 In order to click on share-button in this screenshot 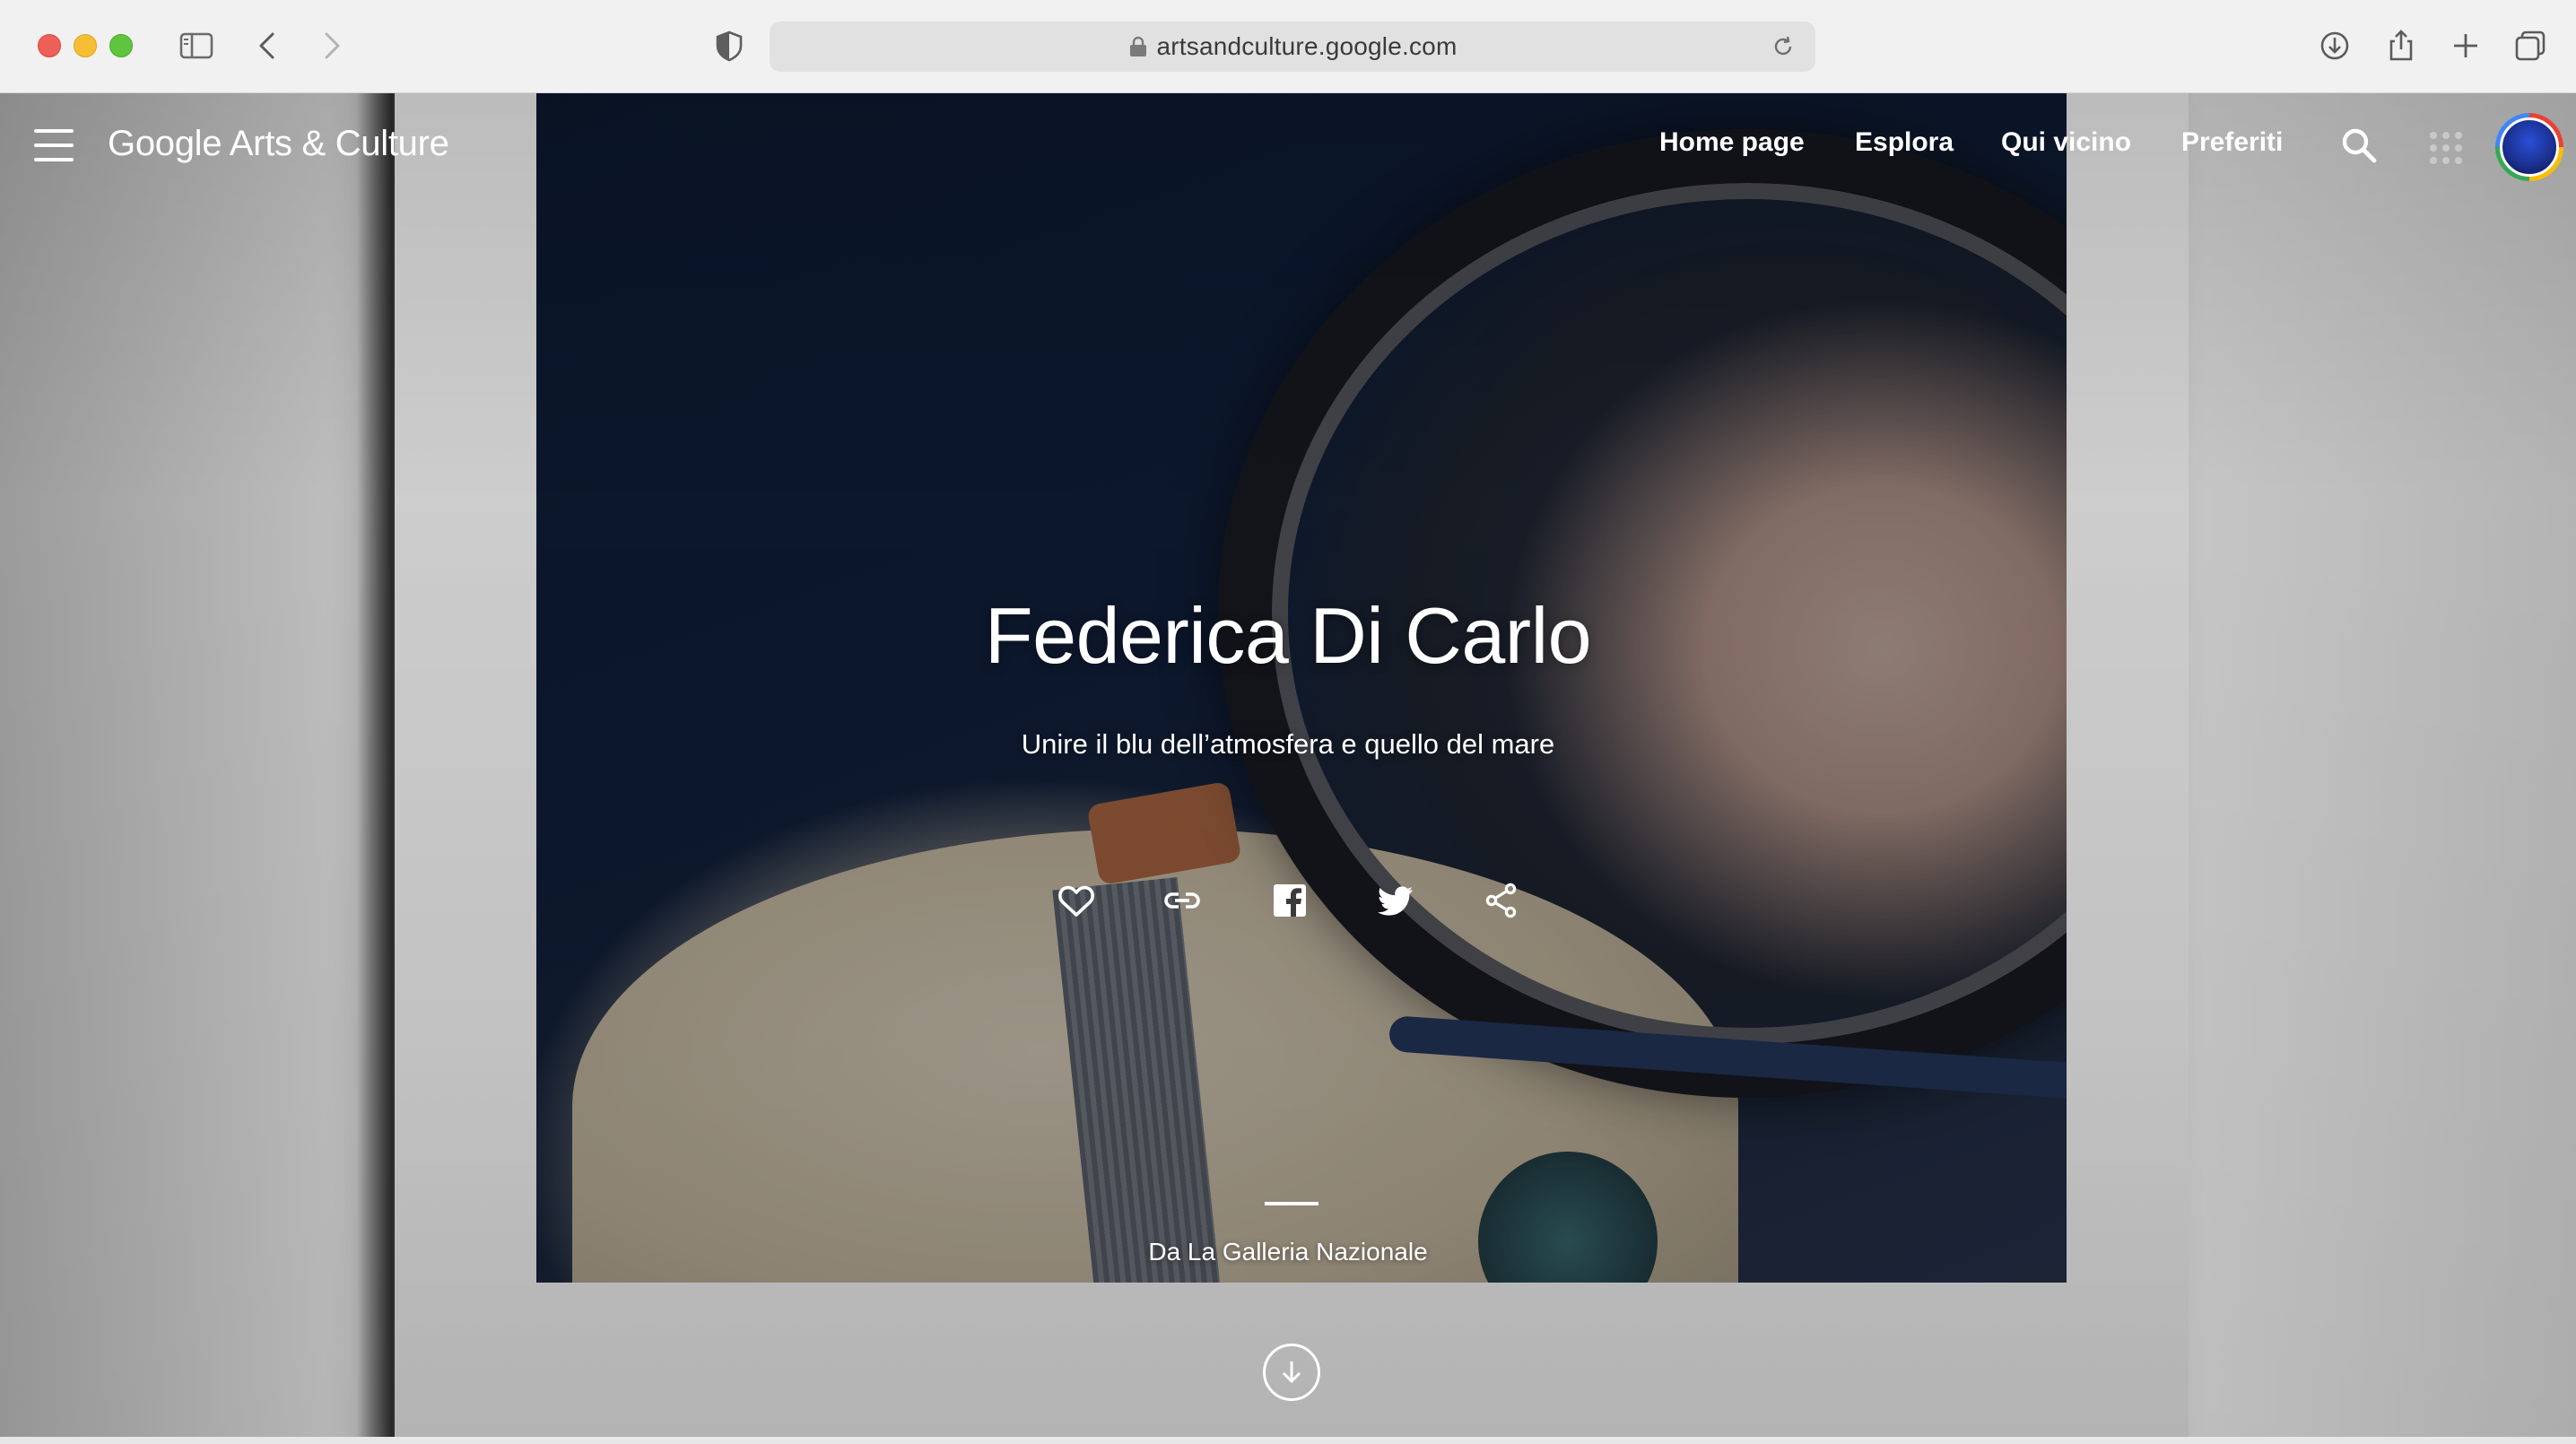, I will do `click(1501, 900)`.